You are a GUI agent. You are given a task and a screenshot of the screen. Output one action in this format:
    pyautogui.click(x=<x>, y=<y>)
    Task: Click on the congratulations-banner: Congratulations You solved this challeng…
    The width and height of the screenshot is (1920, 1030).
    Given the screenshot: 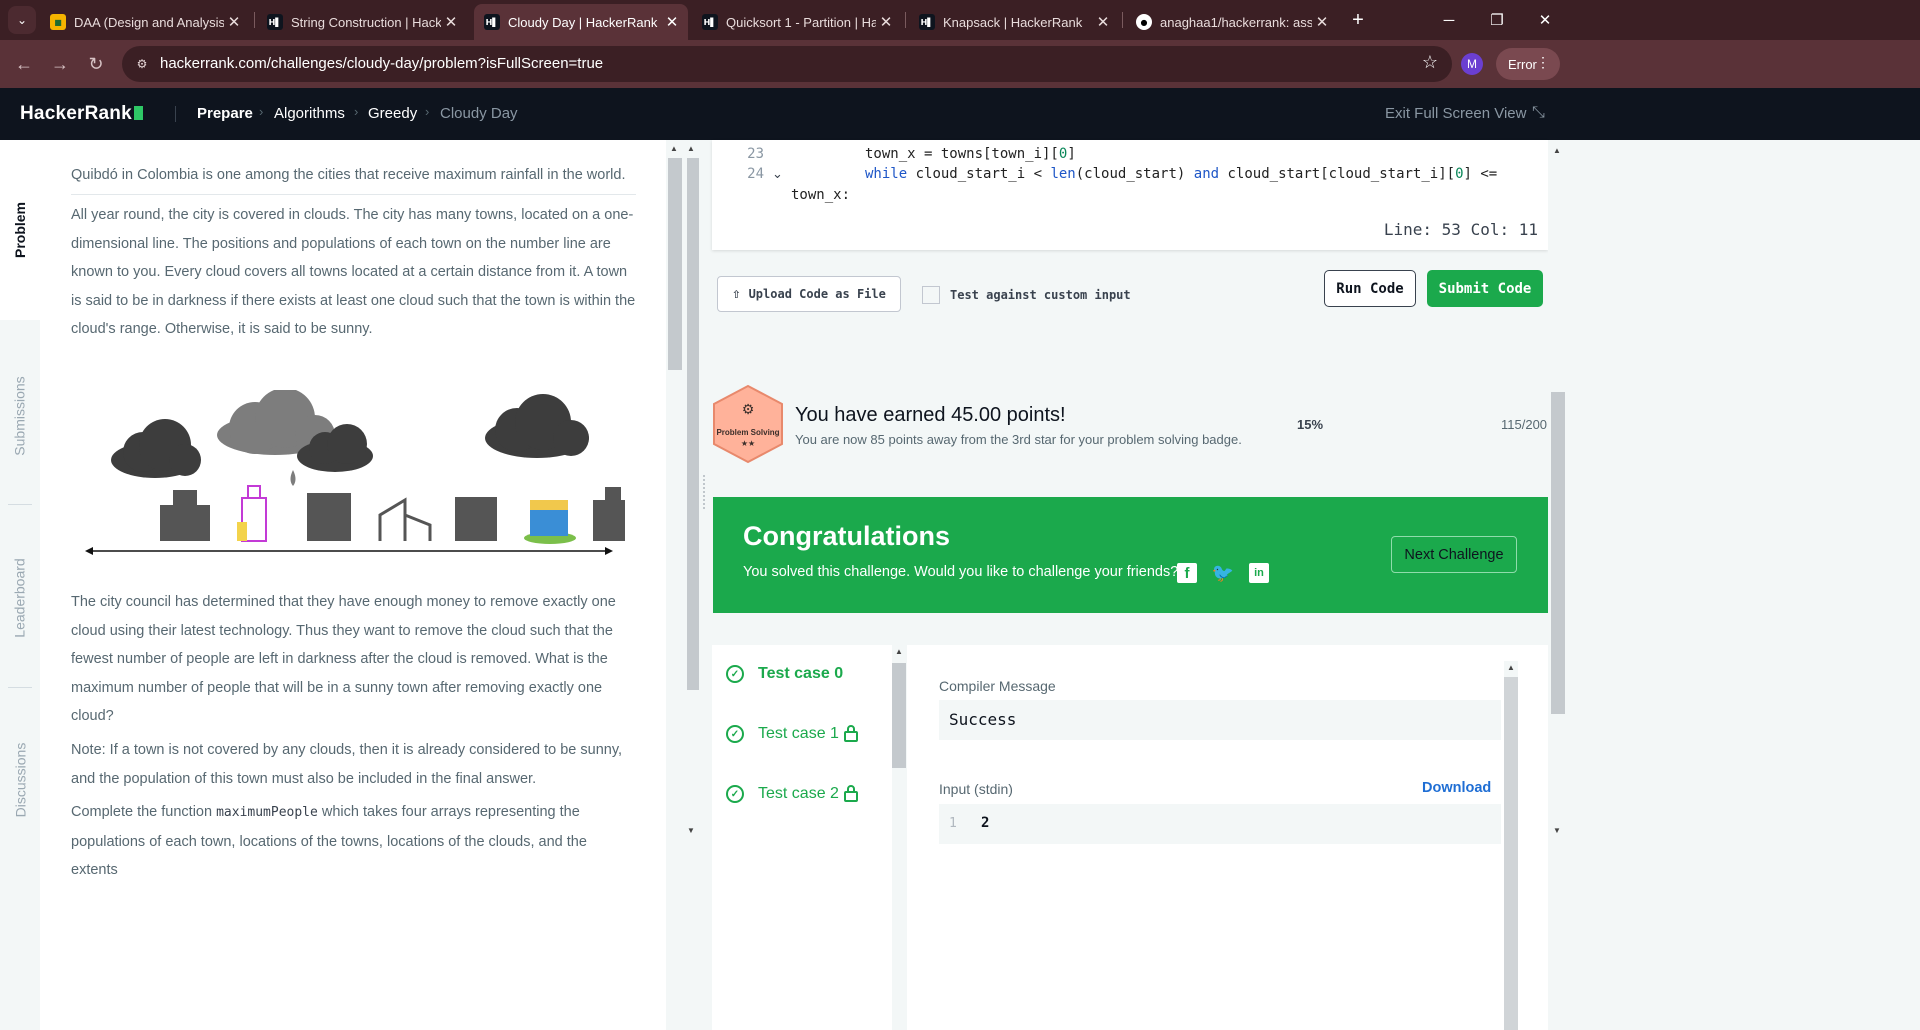 What is the action you would take?
    pyautogui.click(x=1130, y=555)
    